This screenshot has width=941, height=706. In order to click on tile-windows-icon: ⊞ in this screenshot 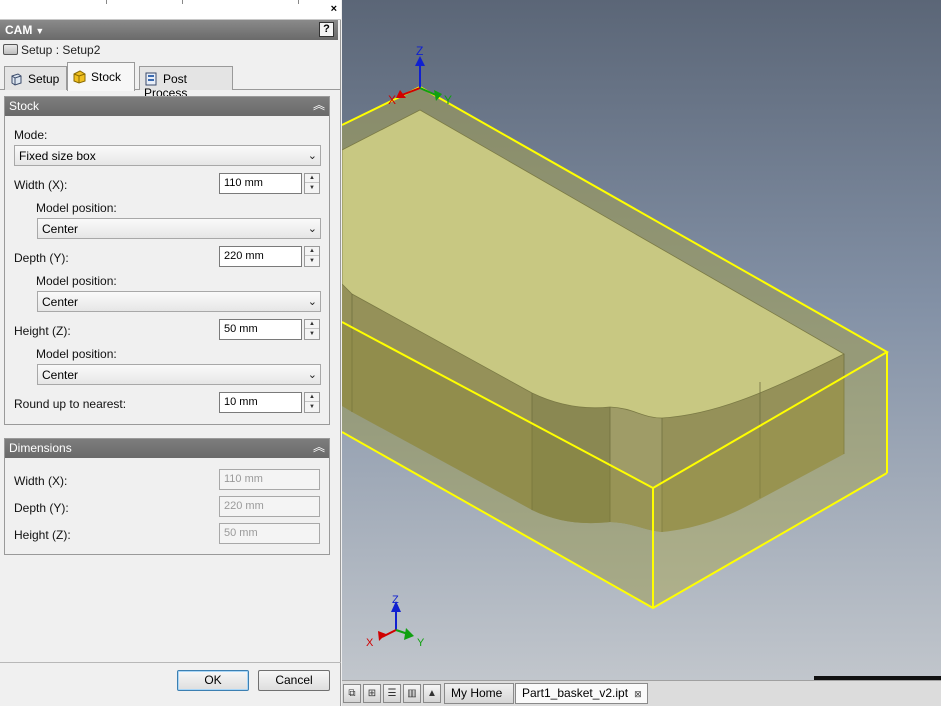, I will do `click(372, 693)`.